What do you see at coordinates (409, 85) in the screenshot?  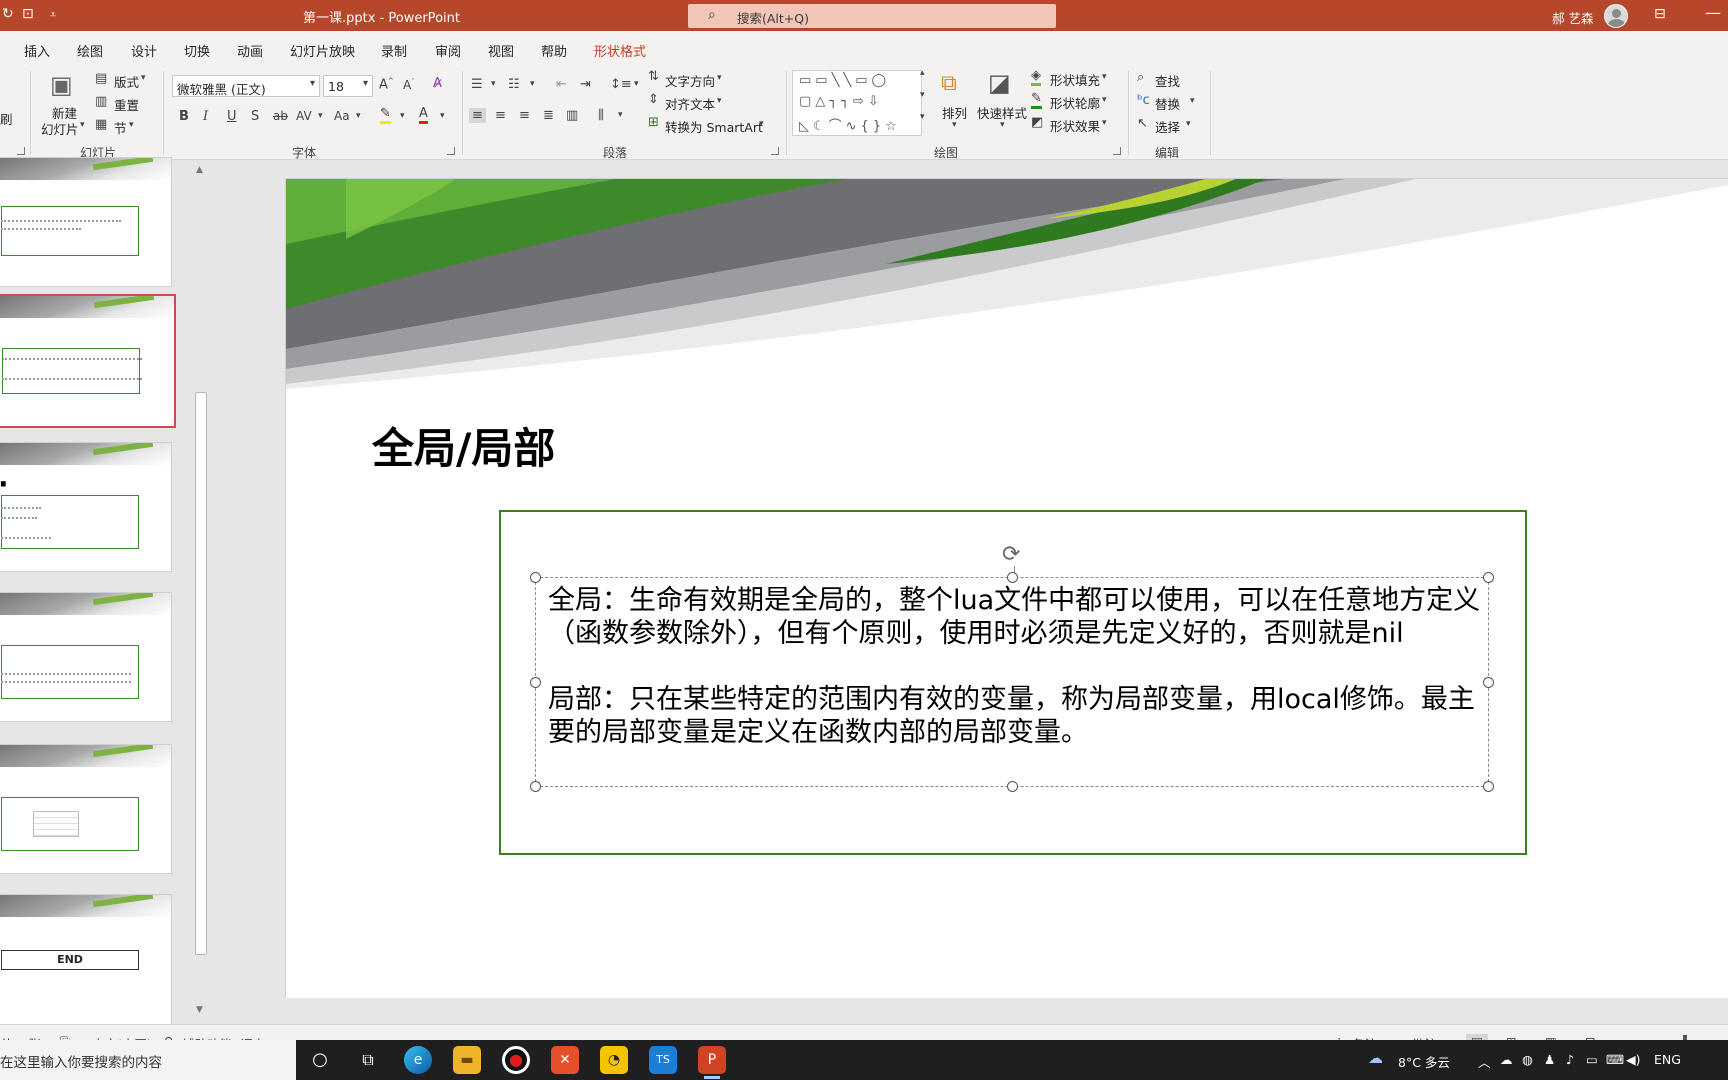 I see `shrink-font-icon: Aˇ` at bounding box center [409, 85].